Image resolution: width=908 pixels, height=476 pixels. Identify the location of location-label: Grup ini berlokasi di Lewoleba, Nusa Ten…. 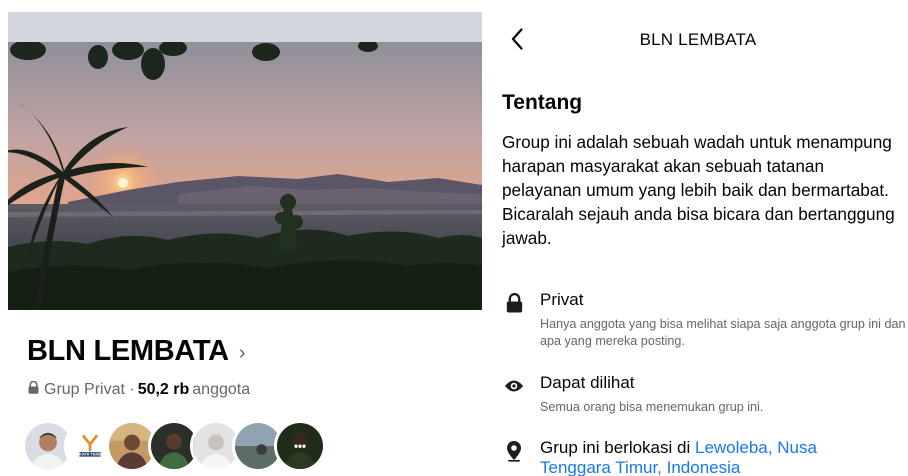
(678, 457).